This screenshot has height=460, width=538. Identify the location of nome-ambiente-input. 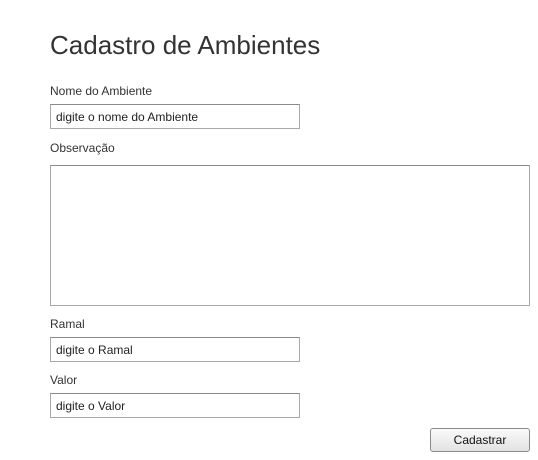
(175, 116).